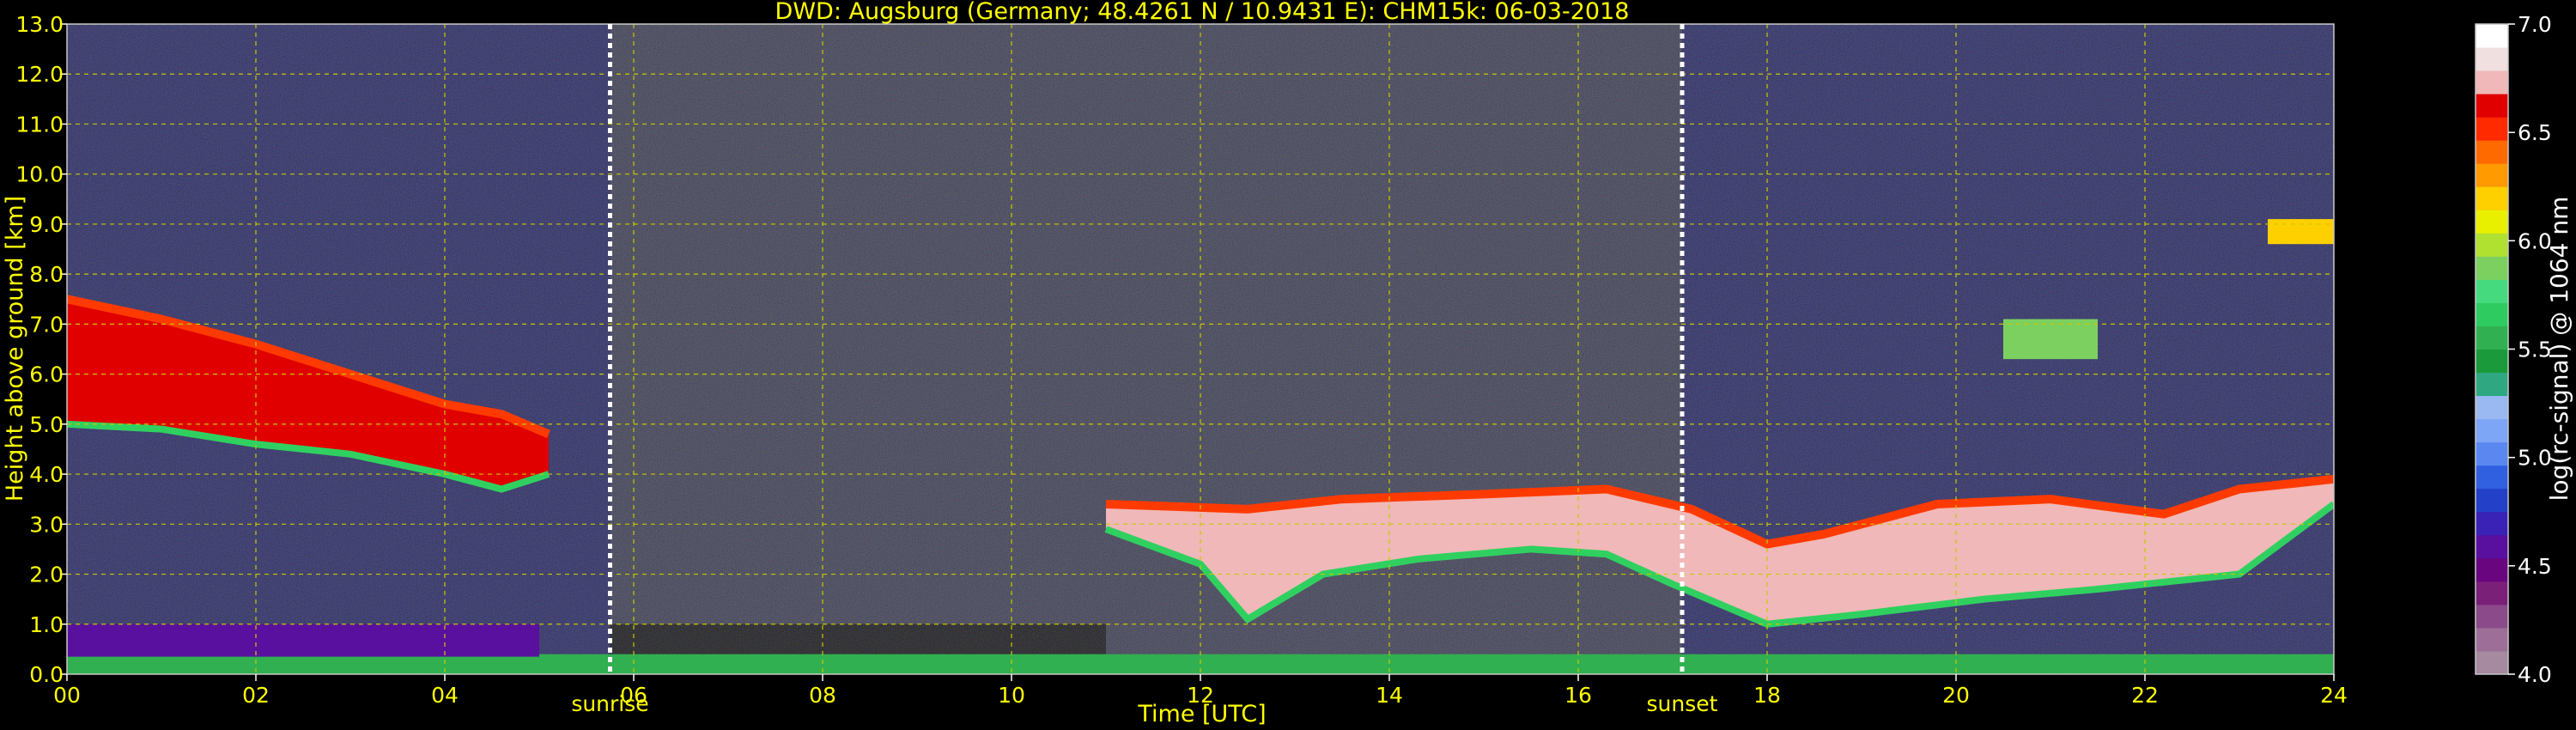 This screenshot has width=2576, height=730. Describe the element at coordinates (2535, 24) in the screenshot. I see `colorbar-tick-label: 7.0` at that location.